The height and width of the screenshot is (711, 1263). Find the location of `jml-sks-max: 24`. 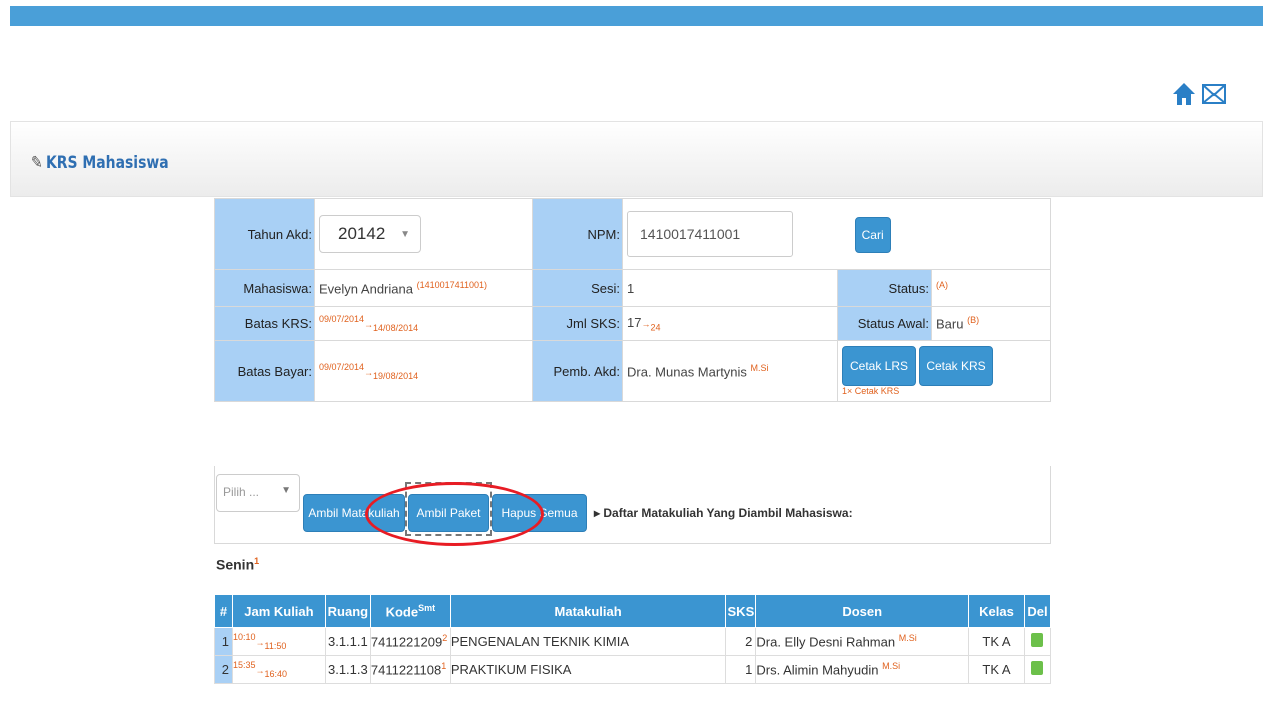

jml-sks-max: 24 is located at coordinates (655, 327).